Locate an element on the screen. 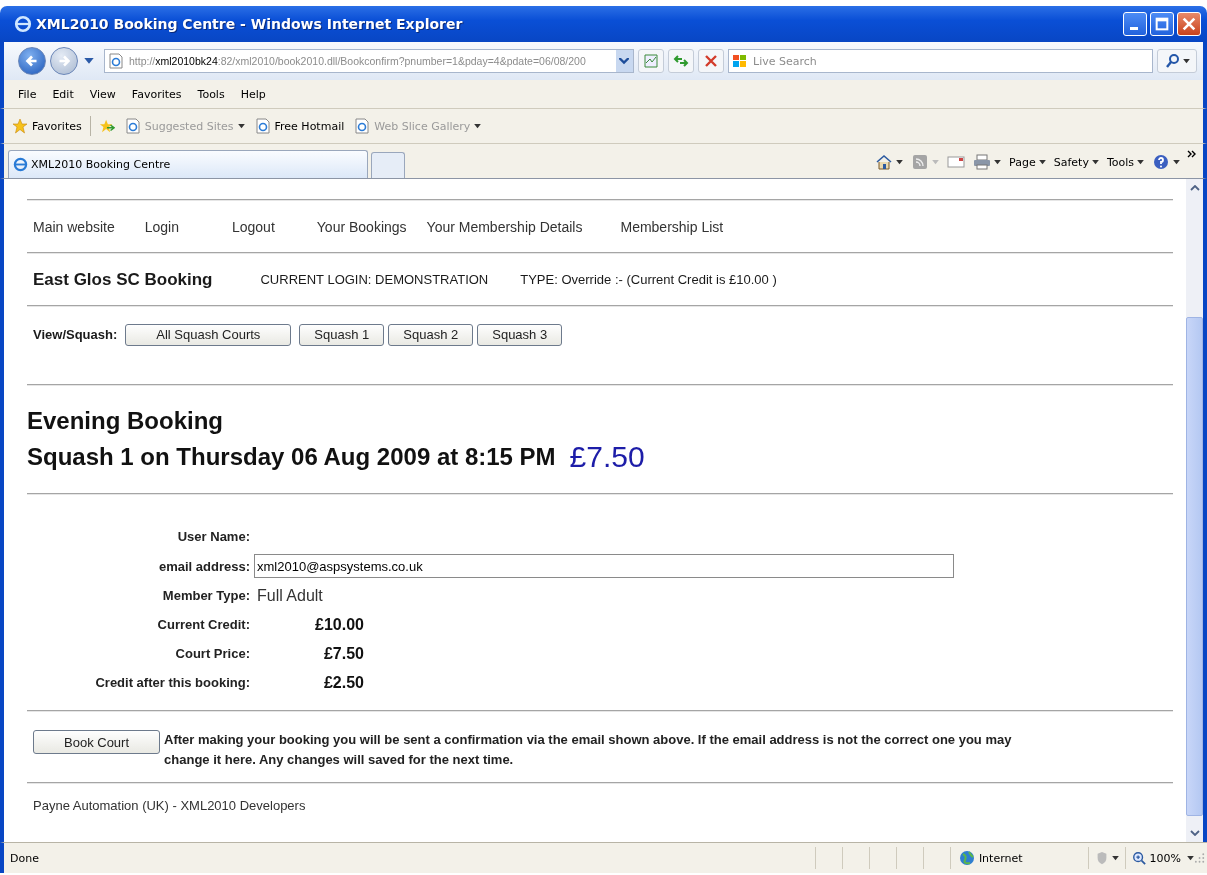 The image size is (1207, 875). field-label: email address: is located at coordinates (203, 566).